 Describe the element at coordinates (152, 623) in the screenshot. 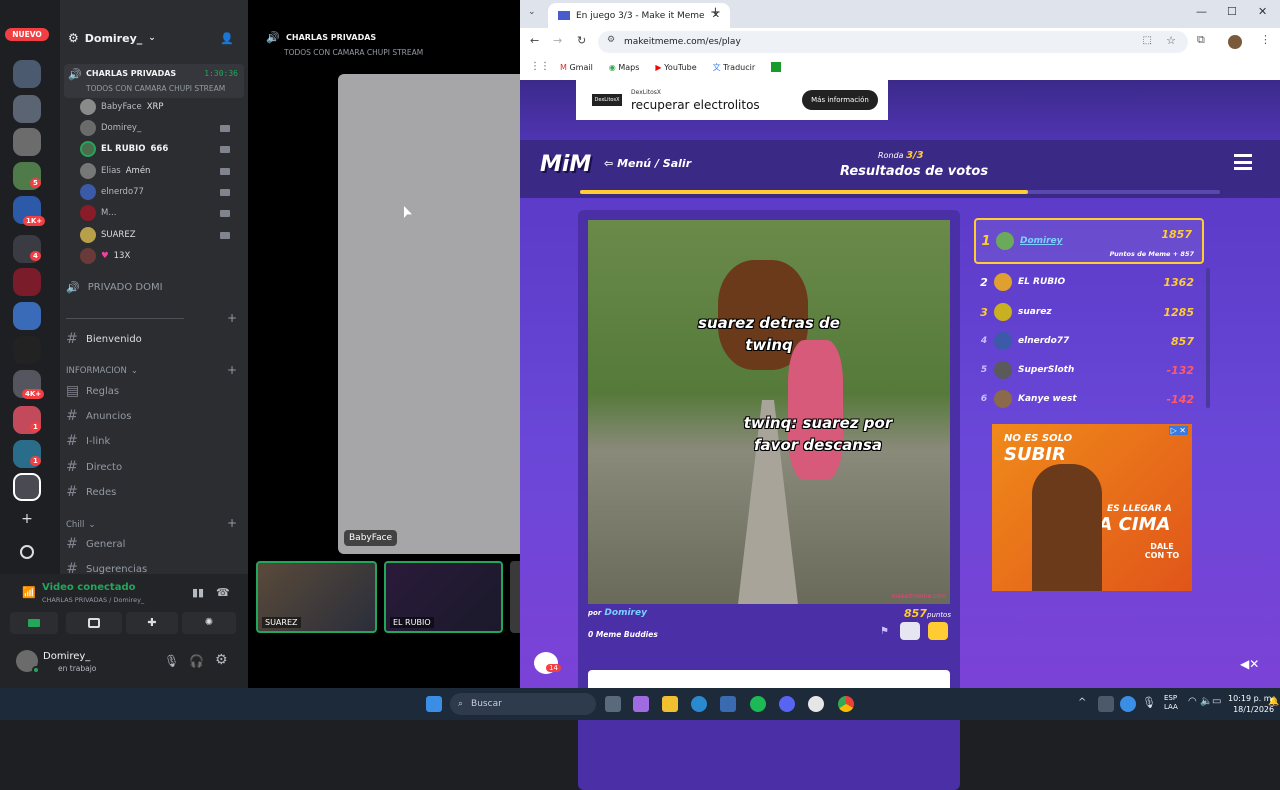

I see `activities-button: ✚` at that location.